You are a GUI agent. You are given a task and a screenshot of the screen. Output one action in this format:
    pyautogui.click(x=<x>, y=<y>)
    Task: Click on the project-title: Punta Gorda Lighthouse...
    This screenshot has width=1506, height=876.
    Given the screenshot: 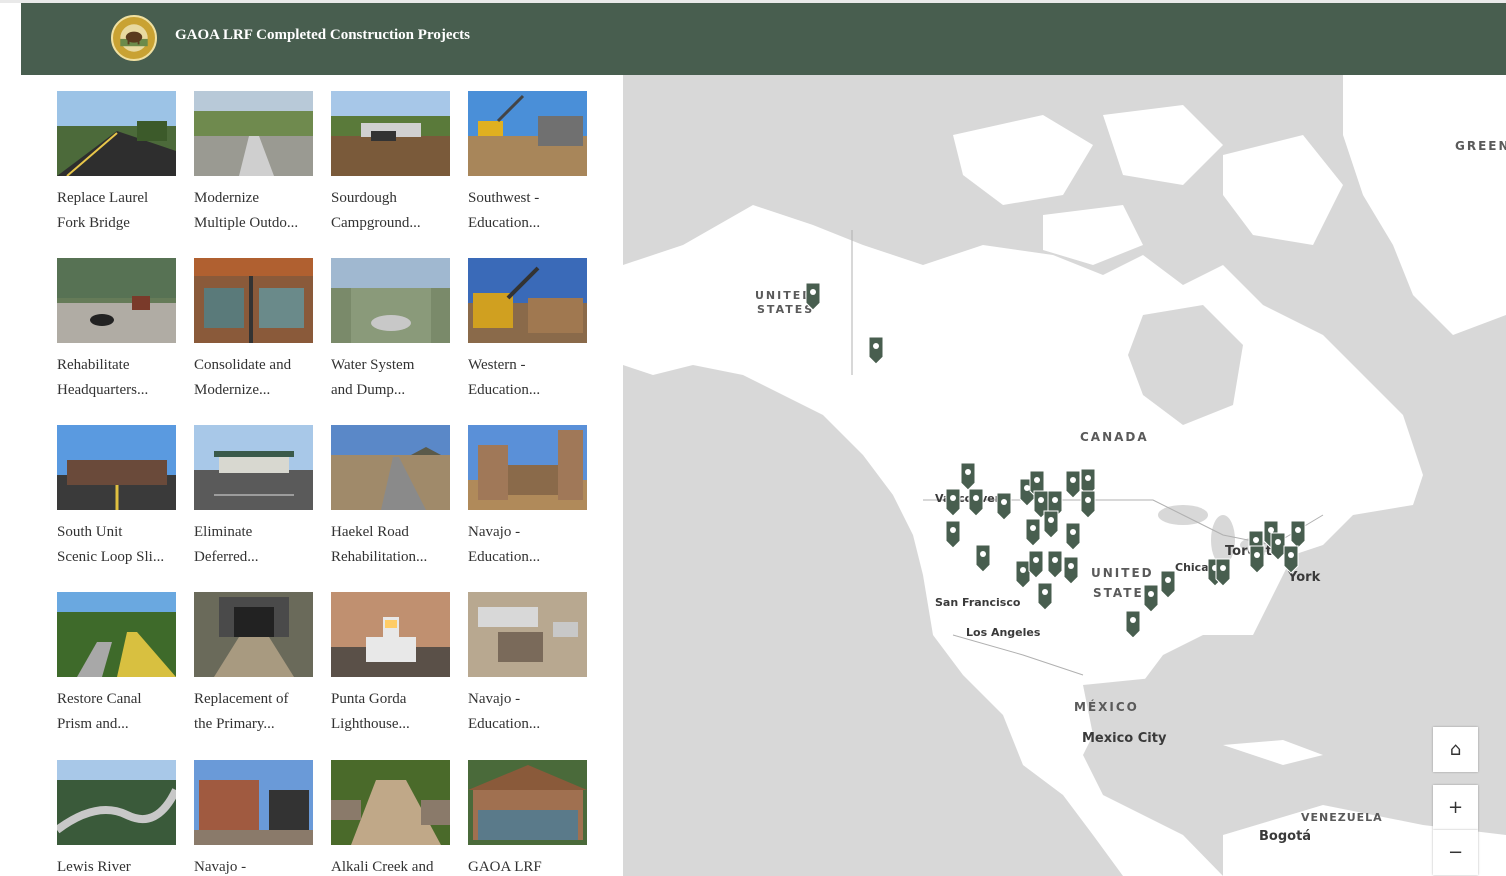 What is the action you would take?
    pyautogui.click(x=391, y=712)
    